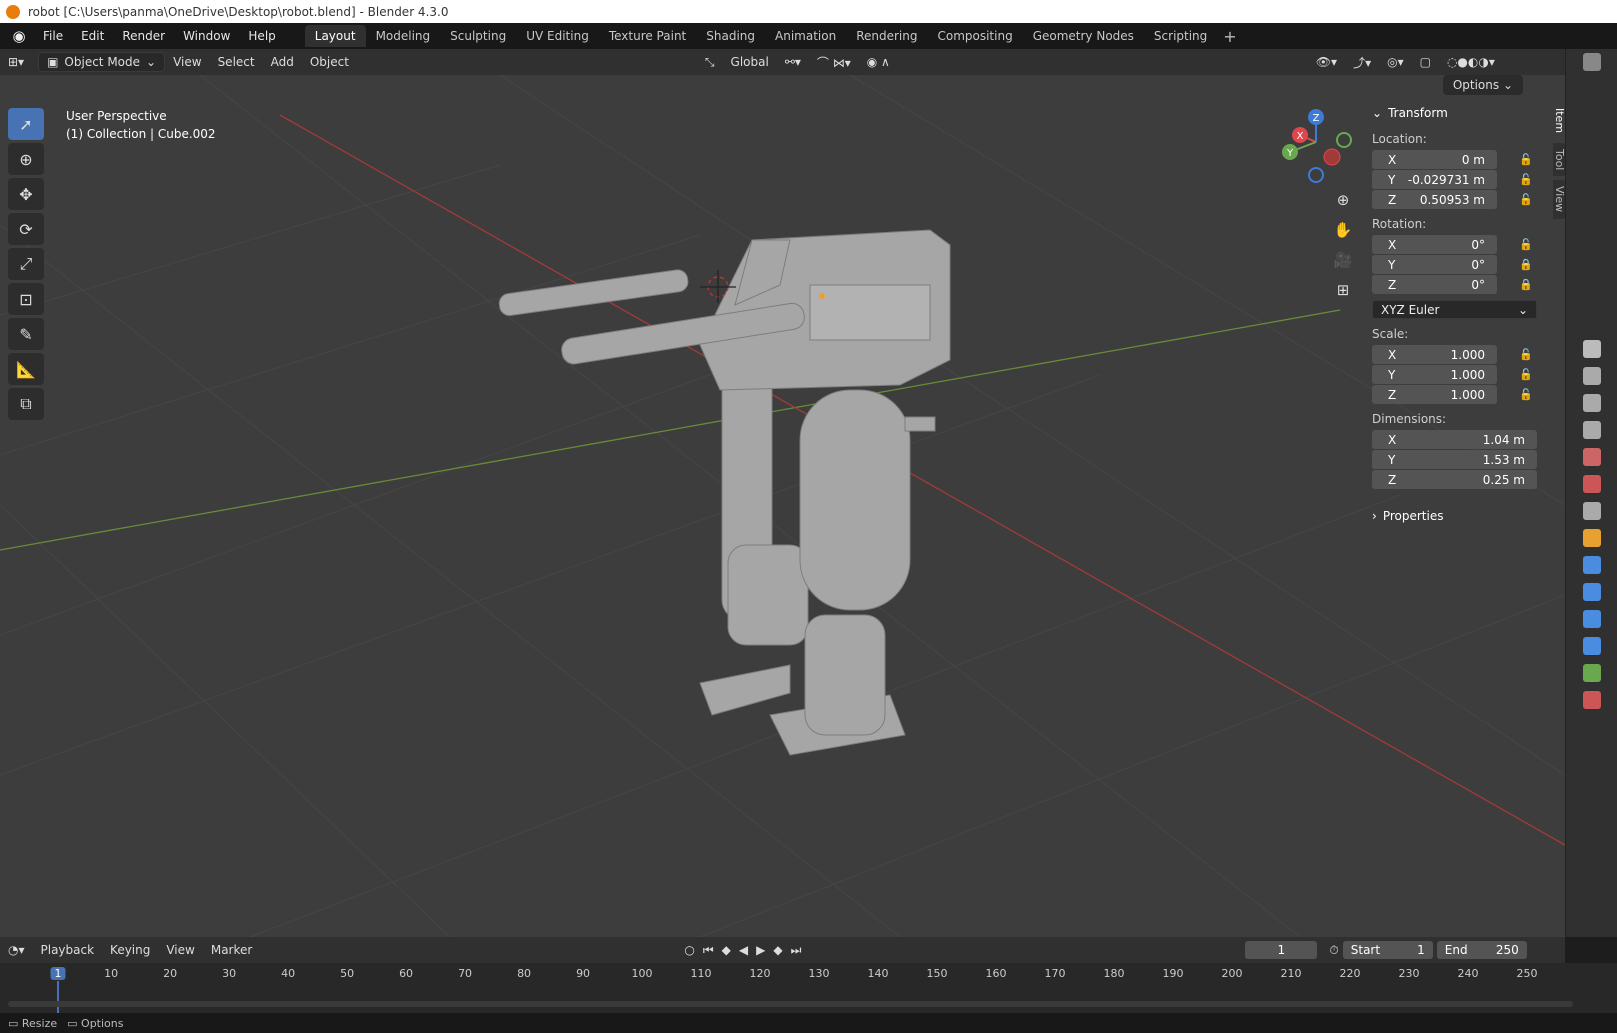 Image resolution: width=1617 pixels, height=1033 pixels. What do you see at coordinates (1434, 394) in the screenshot?
I see `scale-z-field: Z 1.000` at bounding box center [1434, 394].